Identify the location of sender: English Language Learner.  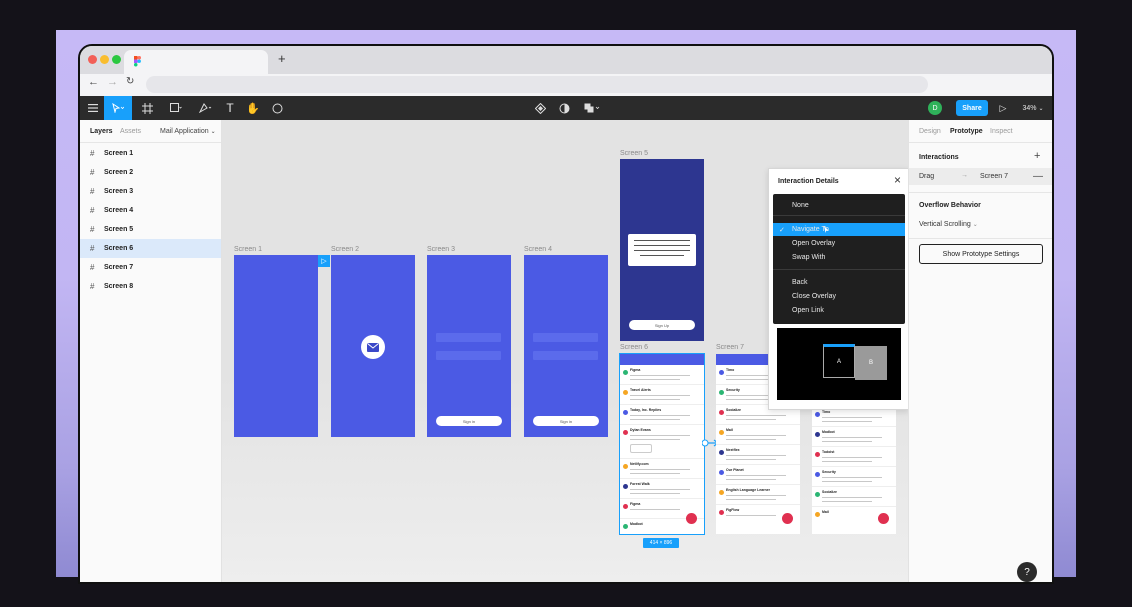
(748, 490).